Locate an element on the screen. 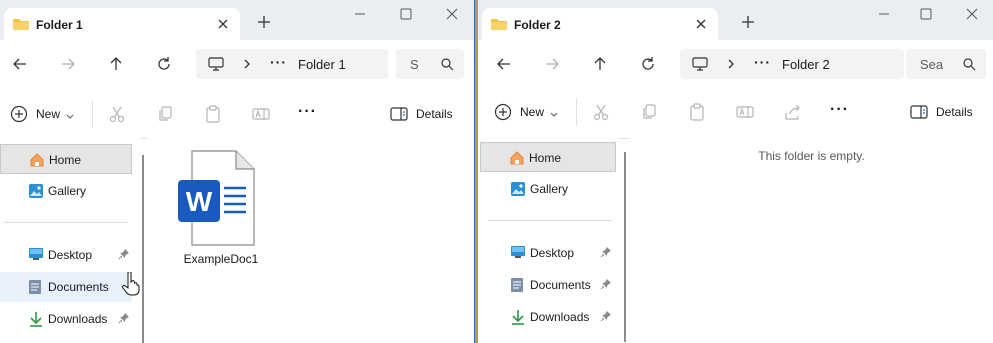 Image resolution: width=993 pixels, height=343 pixels. breadcrumb-current: Folder 1 is located at coordinates (322, 64).